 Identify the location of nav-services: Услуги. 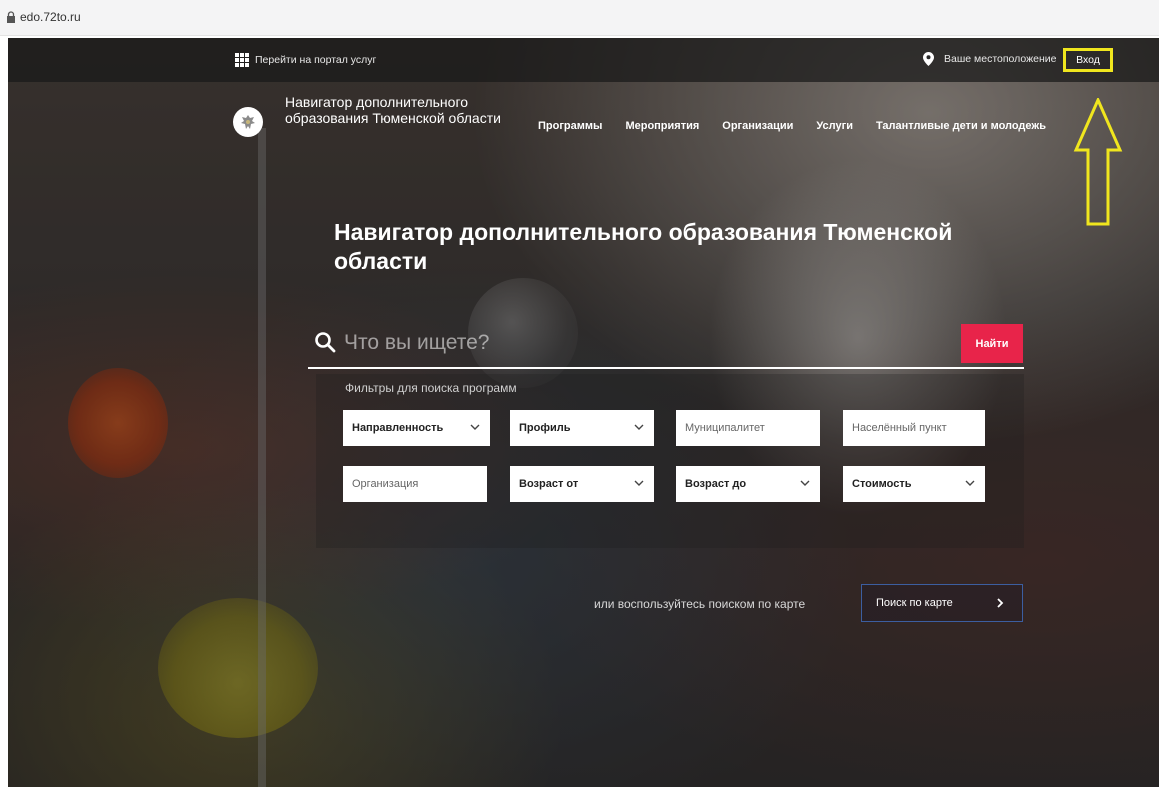
(834, 126).